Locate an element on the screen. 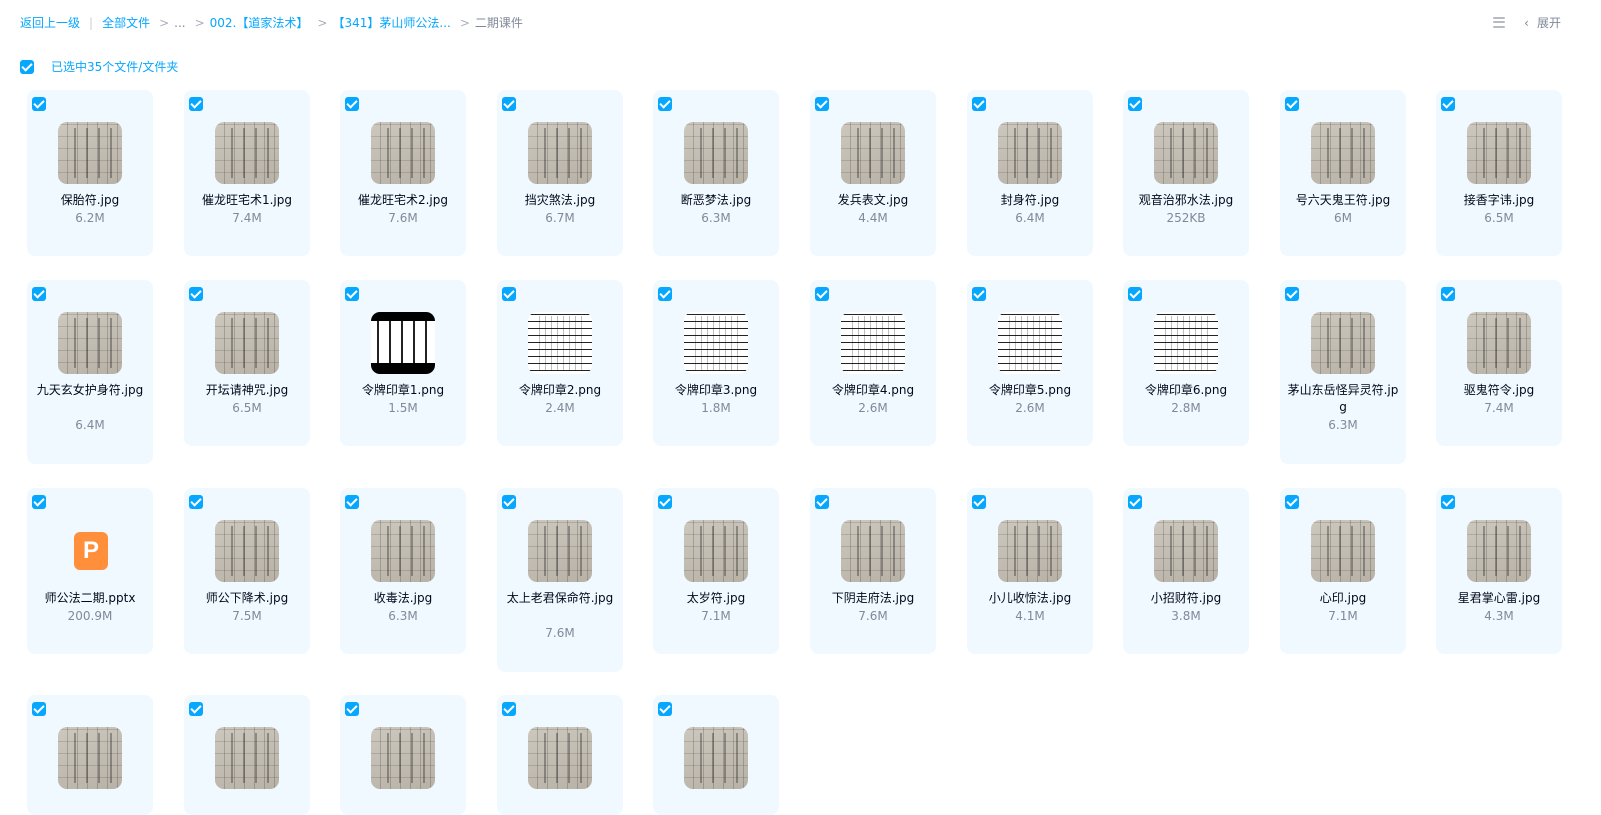 The image size is (1601, 815). file-card: 开坛请神咒.jpg 6.5M is located at coordinates (247, 363).